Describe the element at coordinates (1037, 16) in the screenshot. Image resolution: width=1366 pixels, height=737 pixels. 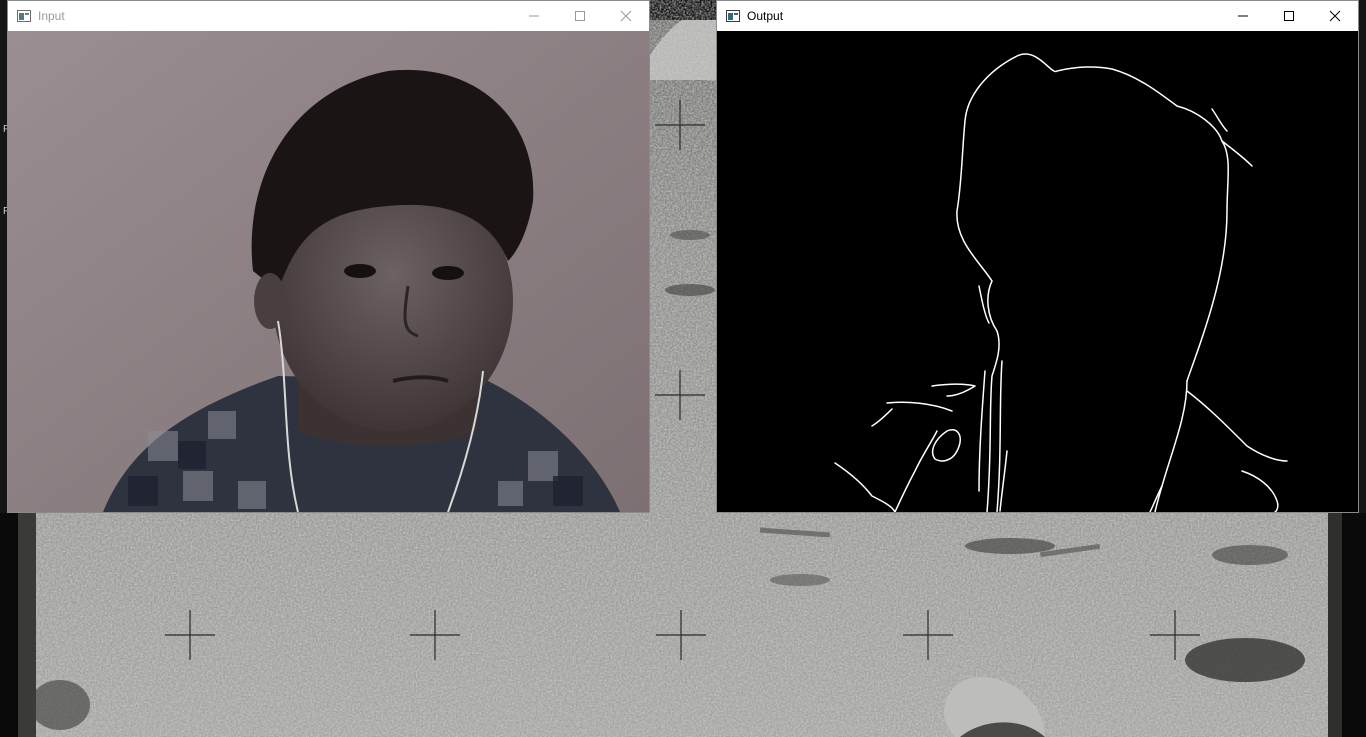
I see `output-window-titlebar: Output` at that location.